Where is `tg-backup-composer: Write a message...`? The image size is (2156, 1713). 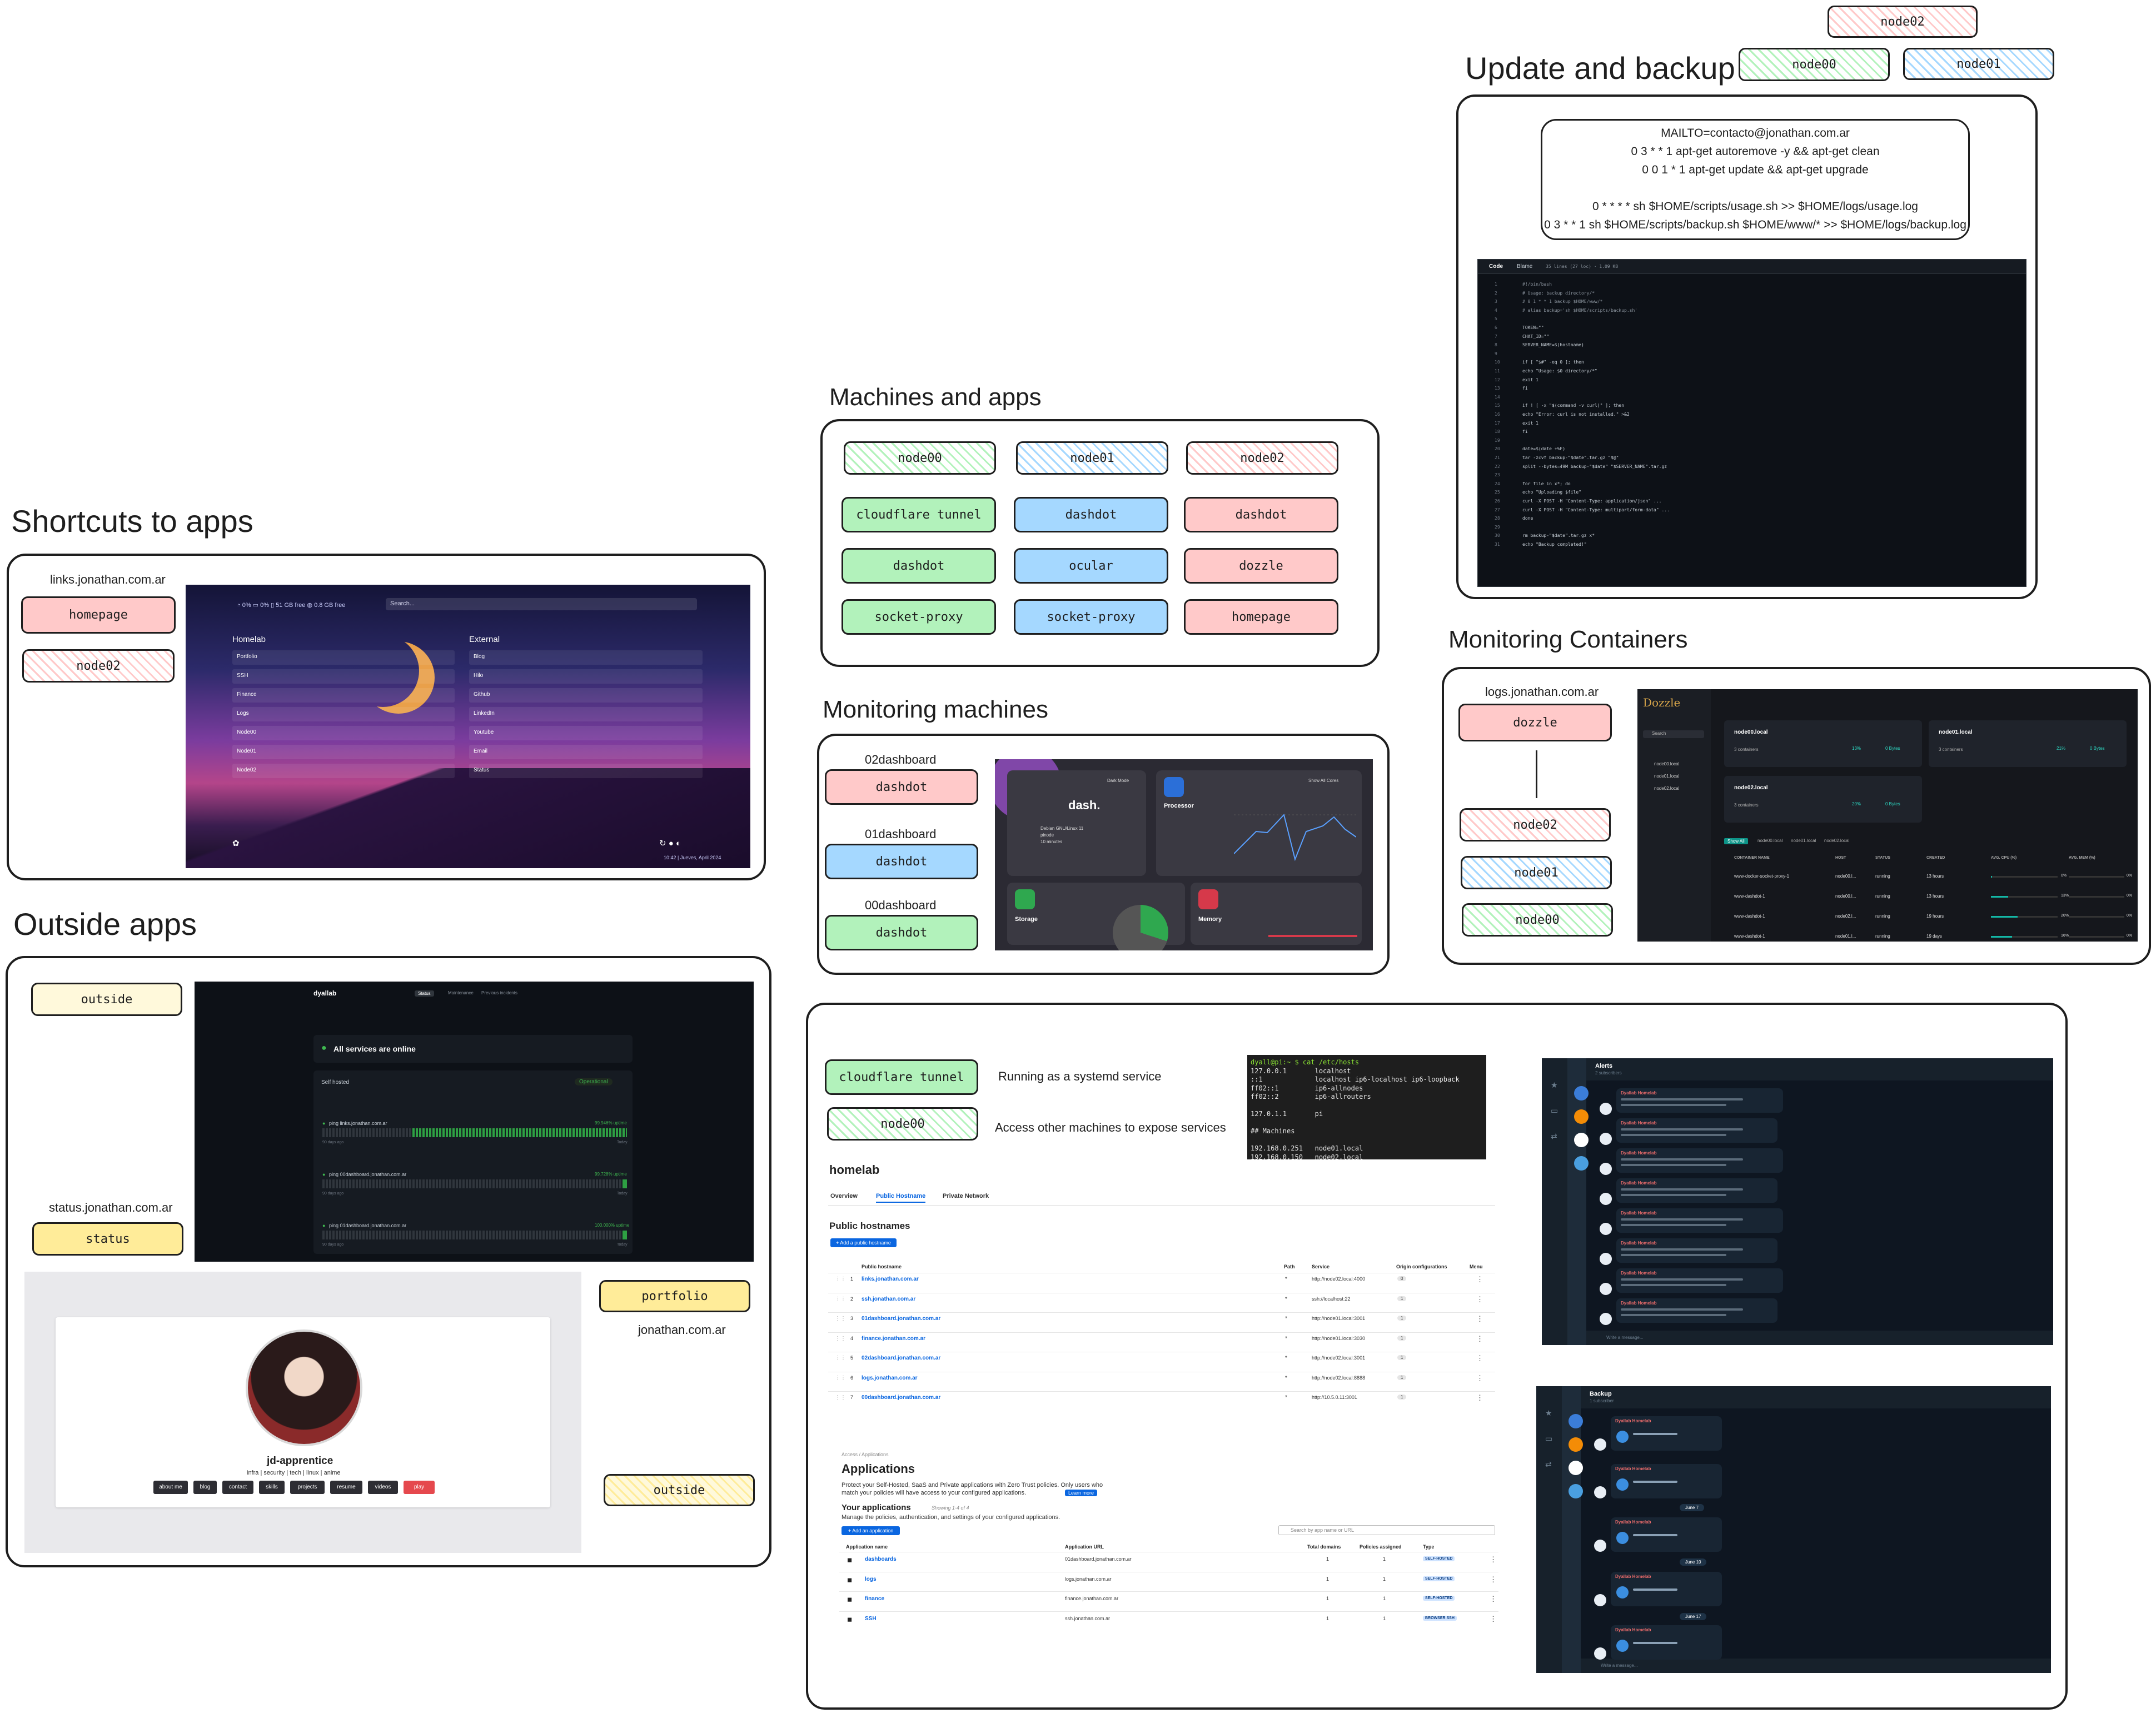 tg-backup-composer: Write a message... is located at coordinates (1816, 1666).